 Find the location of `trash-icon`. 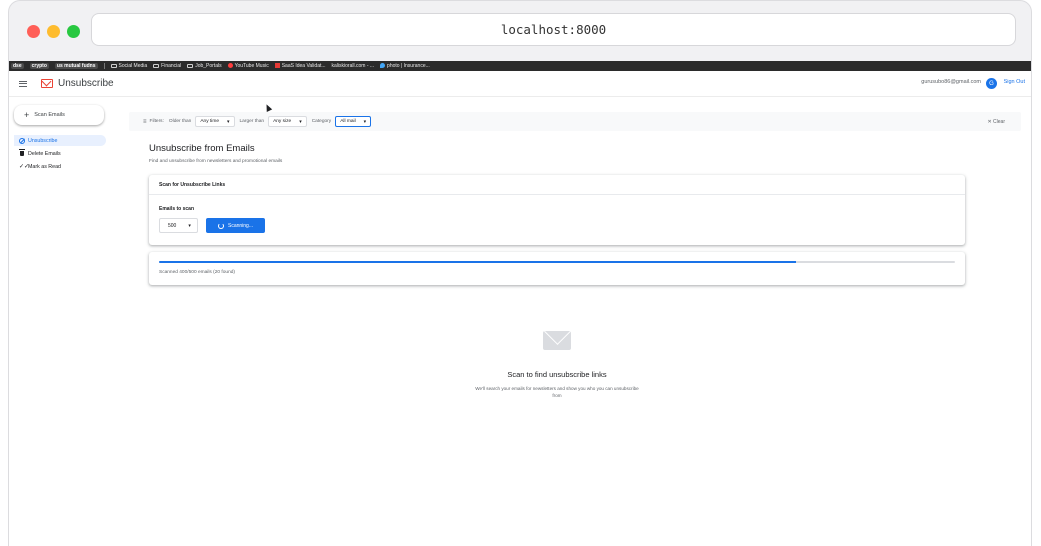

trash-icon is located at coordinates (22, 152).